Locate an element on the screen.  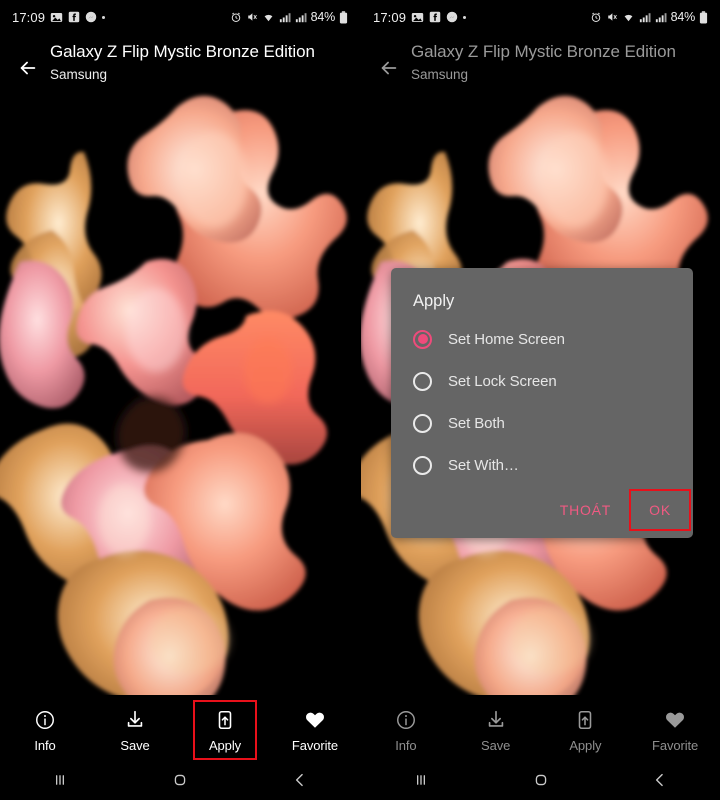
dialog-ok-button: OK is located at coordinates (660, 510).